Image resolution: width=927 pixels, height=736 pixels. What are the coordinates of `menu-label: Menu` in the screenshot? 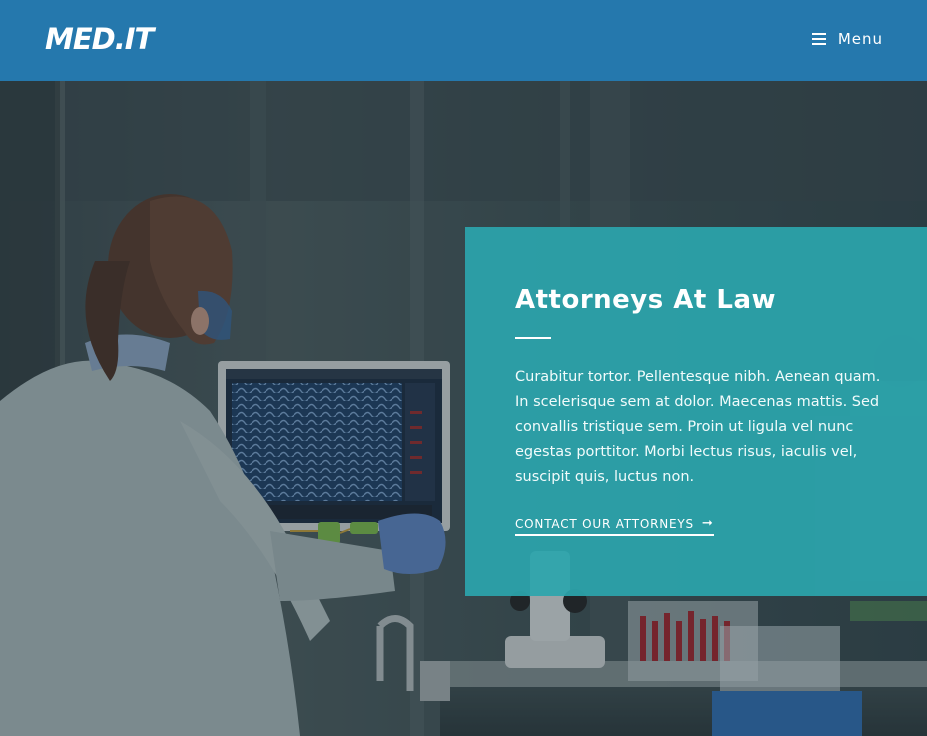 It's located at (860, 39).